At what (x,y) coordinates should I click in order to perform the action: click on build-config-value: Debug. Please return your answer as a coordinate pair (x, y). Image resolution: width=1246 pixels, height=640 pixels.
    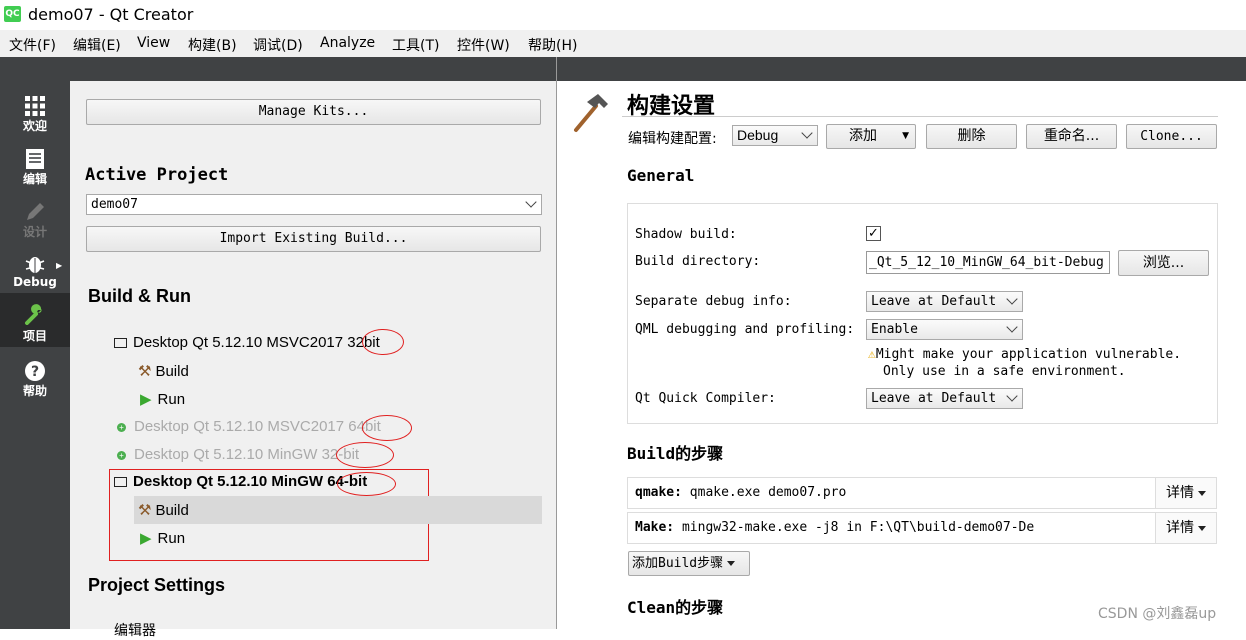
    Looking at the image, I should click on (758, 135).